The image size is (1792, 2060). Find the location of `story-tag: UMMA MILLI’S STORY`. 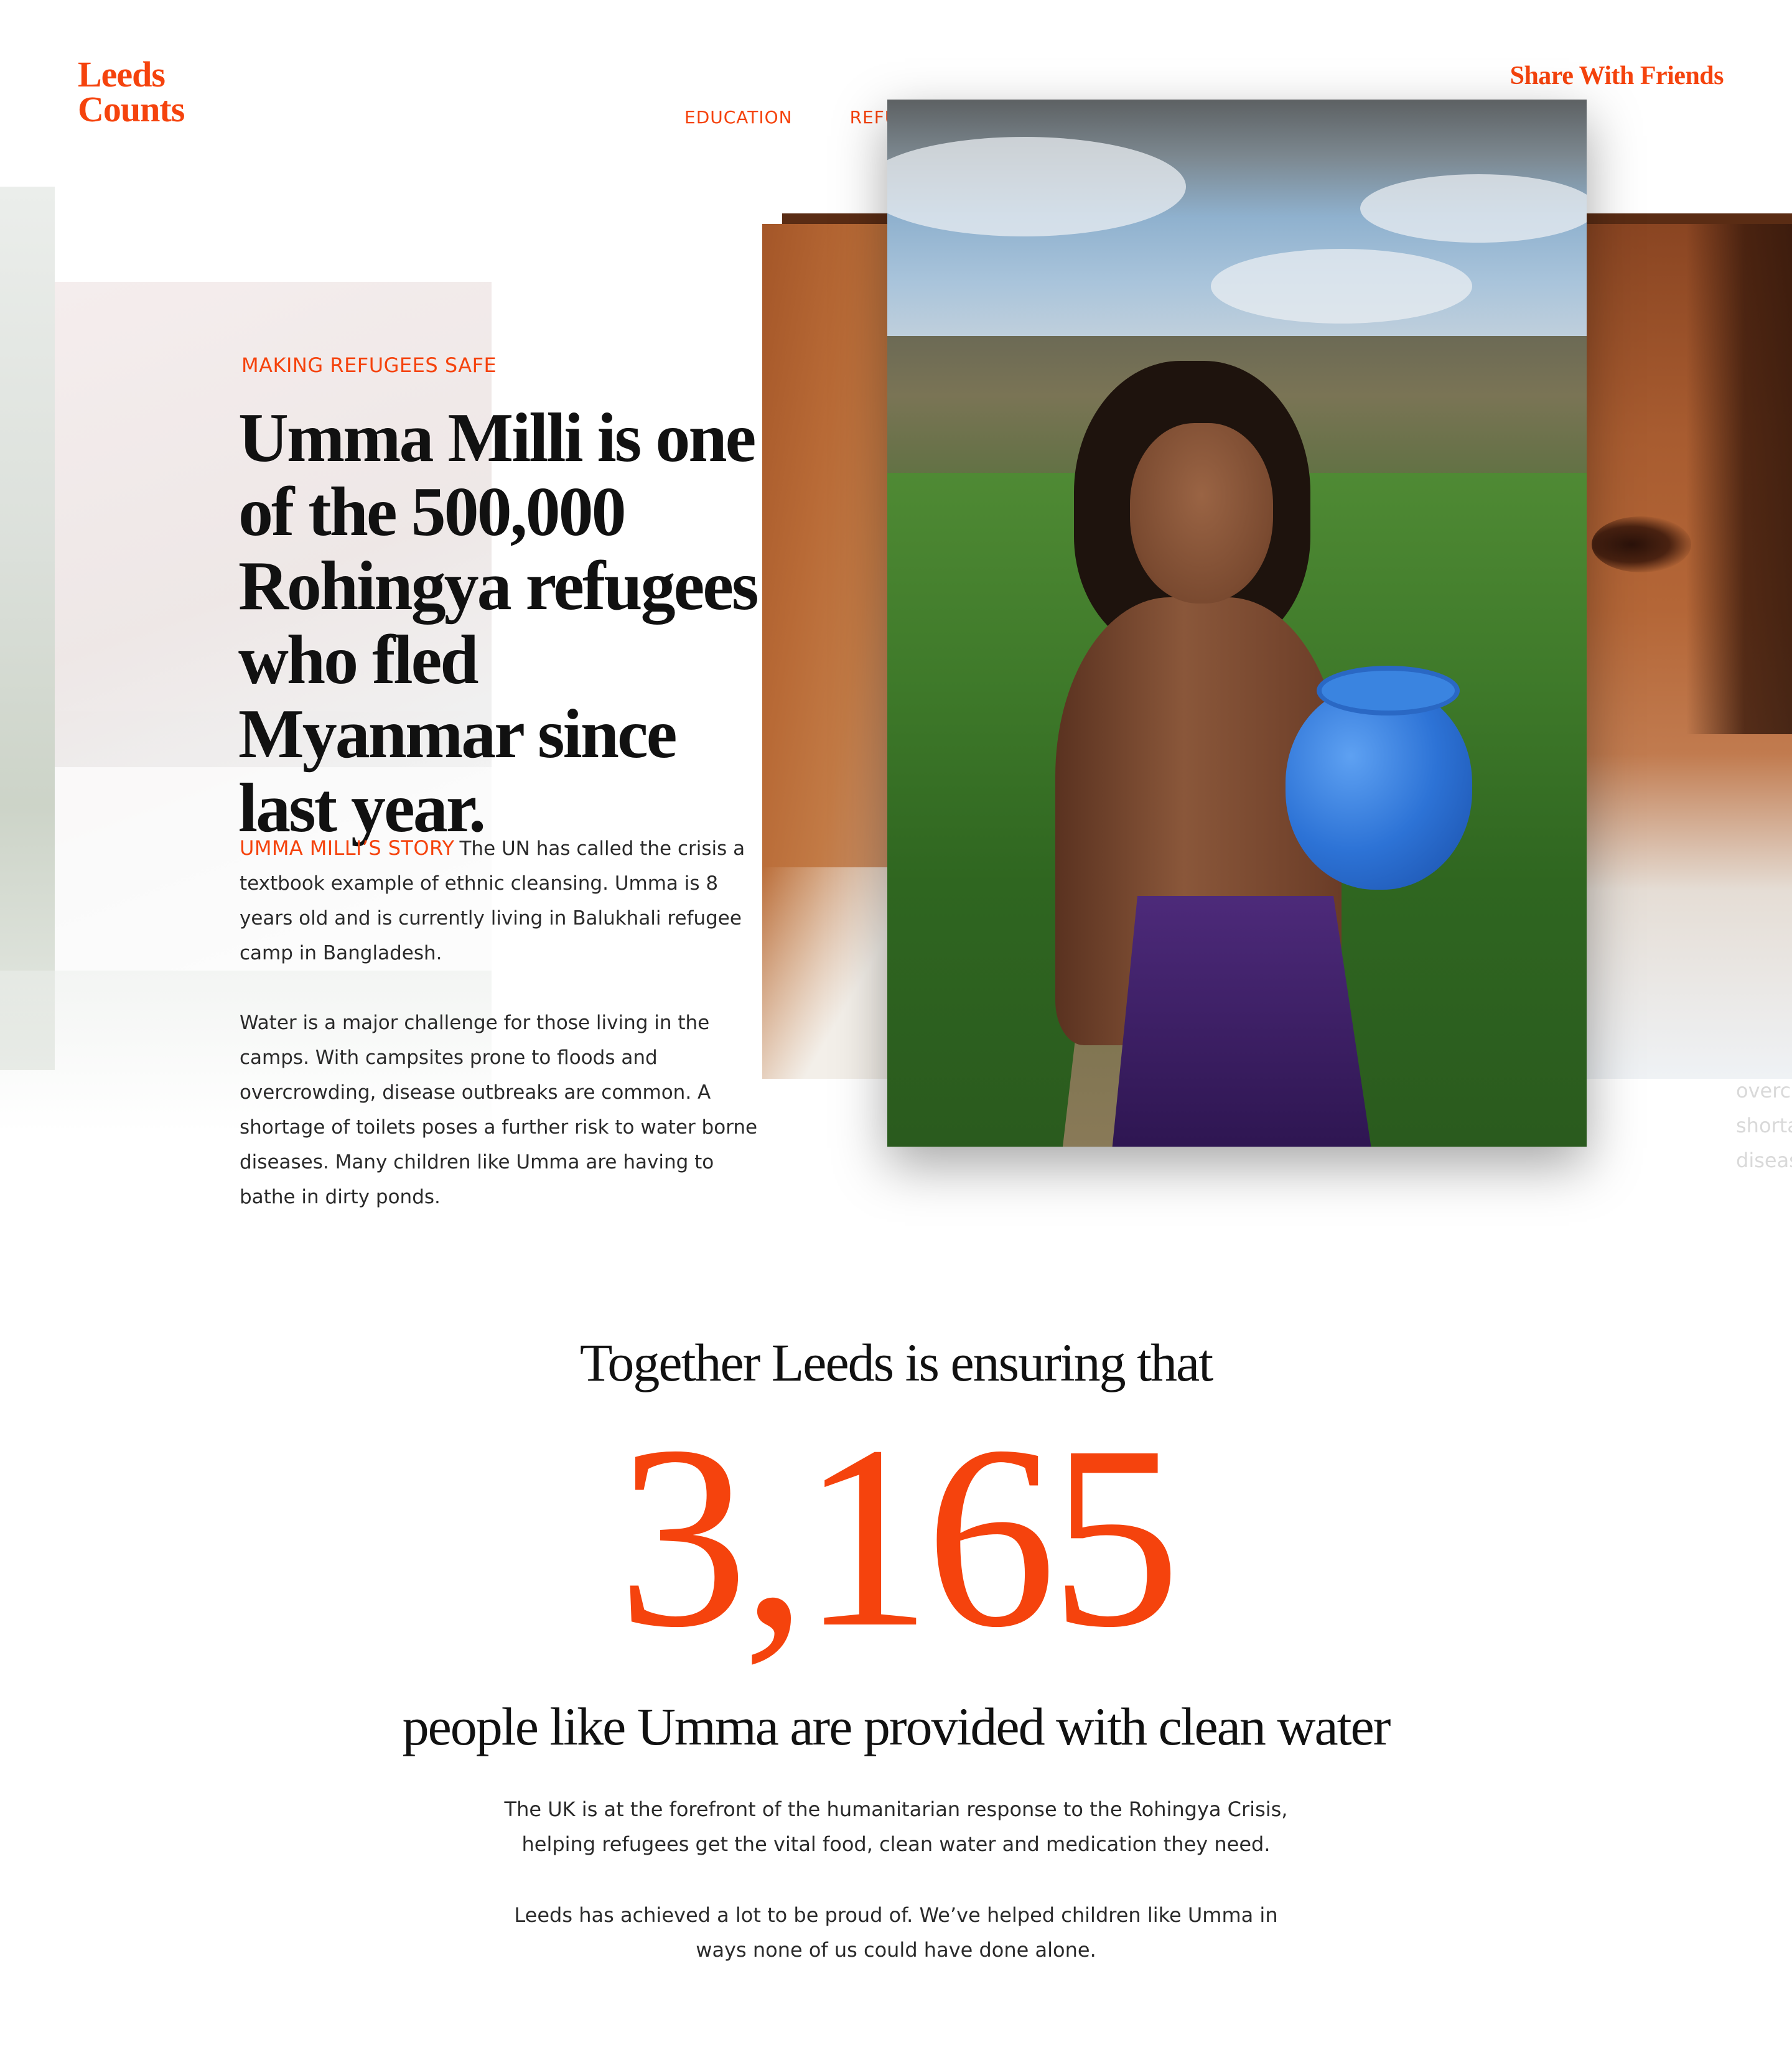

story-tag: UMMA MILLI’S STORY is located at coordinates (347, 848).